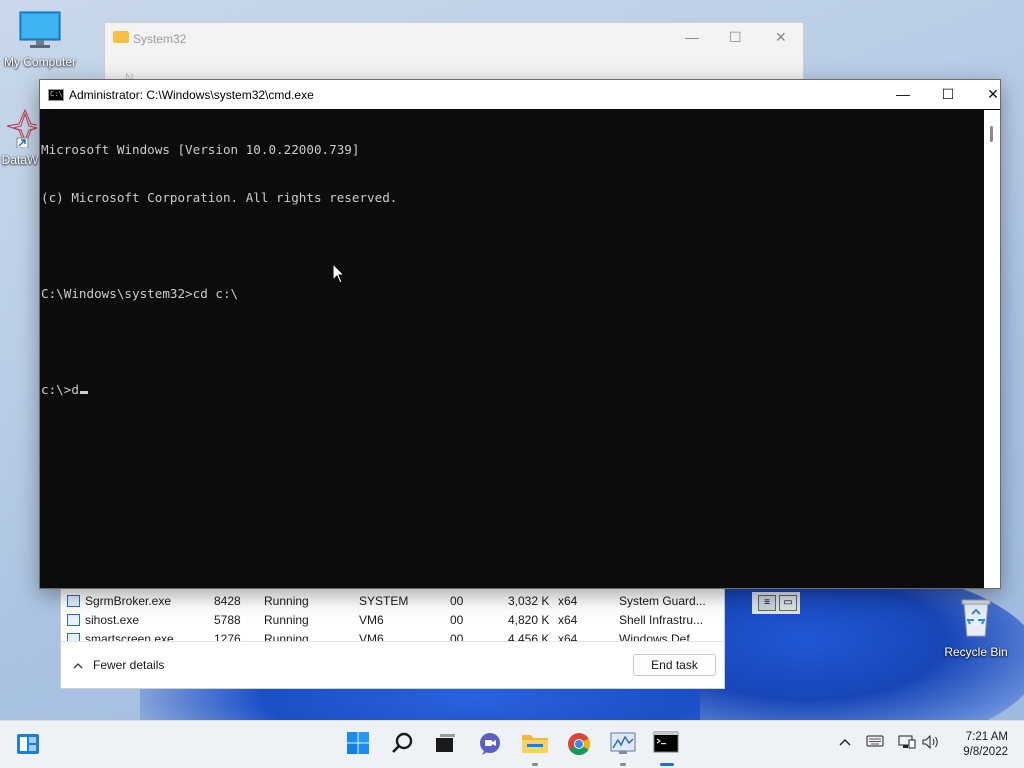 The height and width of the screenshot is (768, 1024). I want to click on active-indicator, so click(667, 764).